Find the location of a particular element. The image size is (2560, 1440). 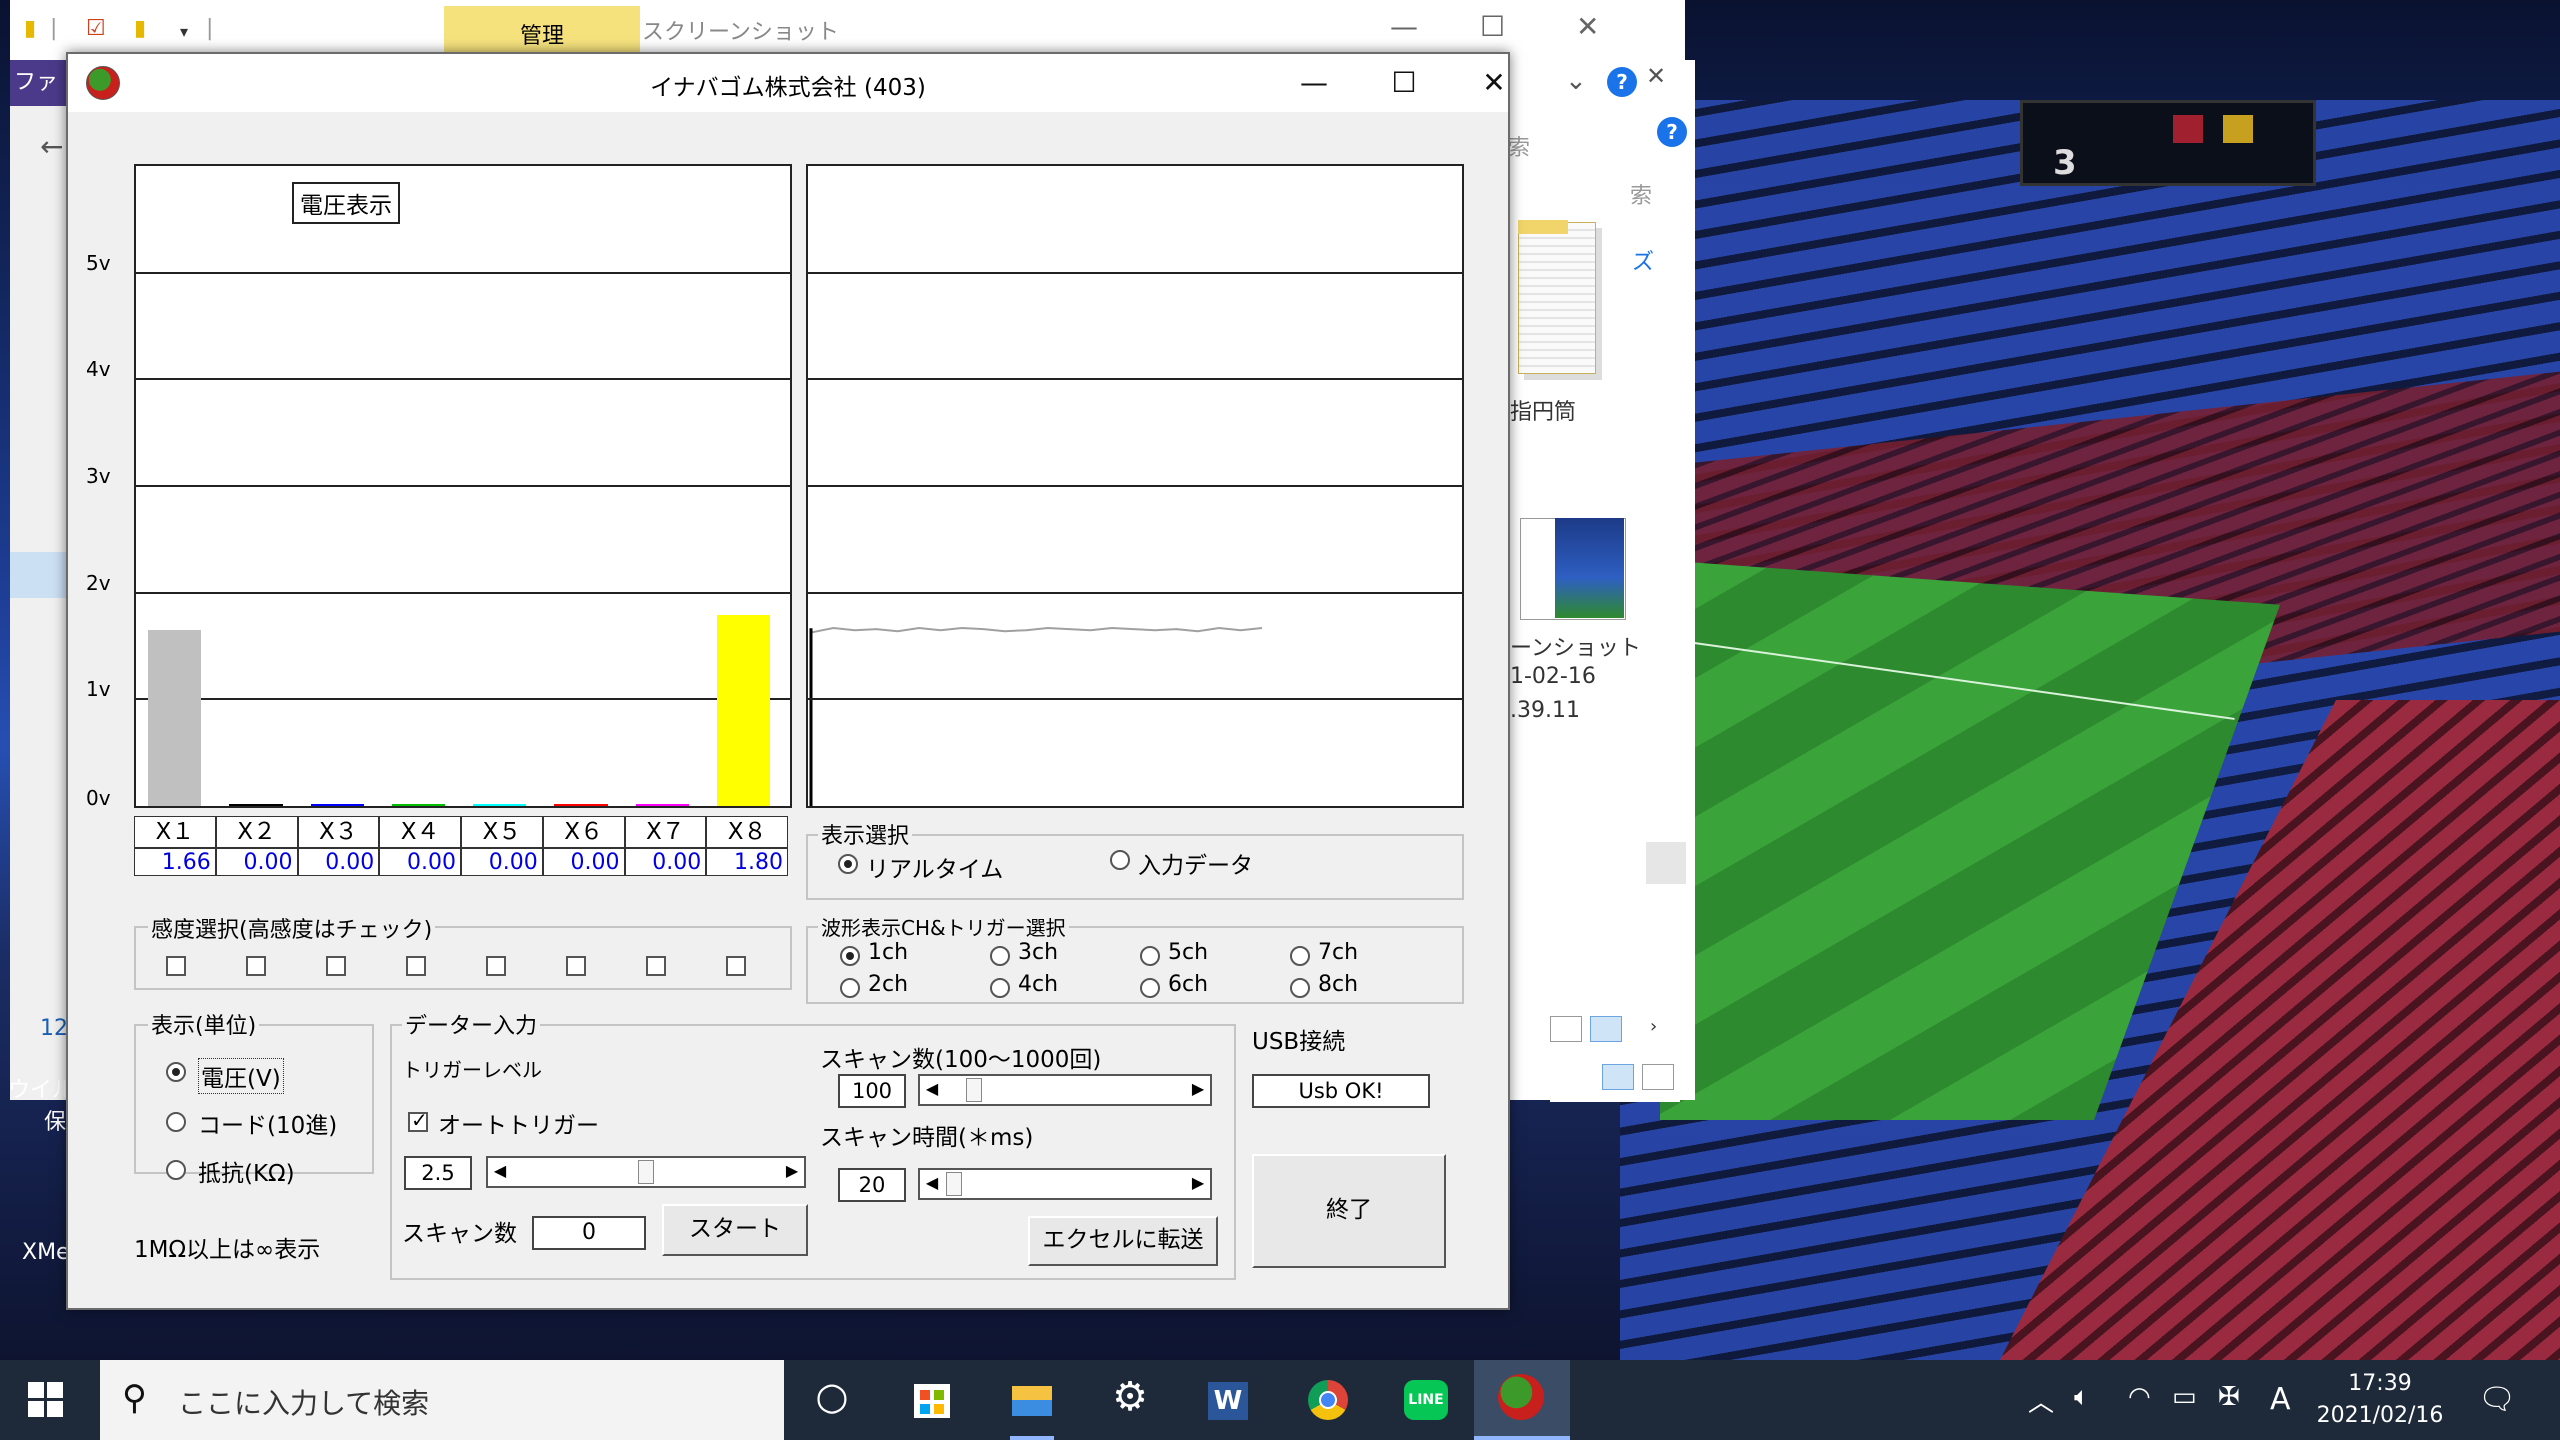

radio-realtime-label: リアルタイム is located at coordinates (934, 867).